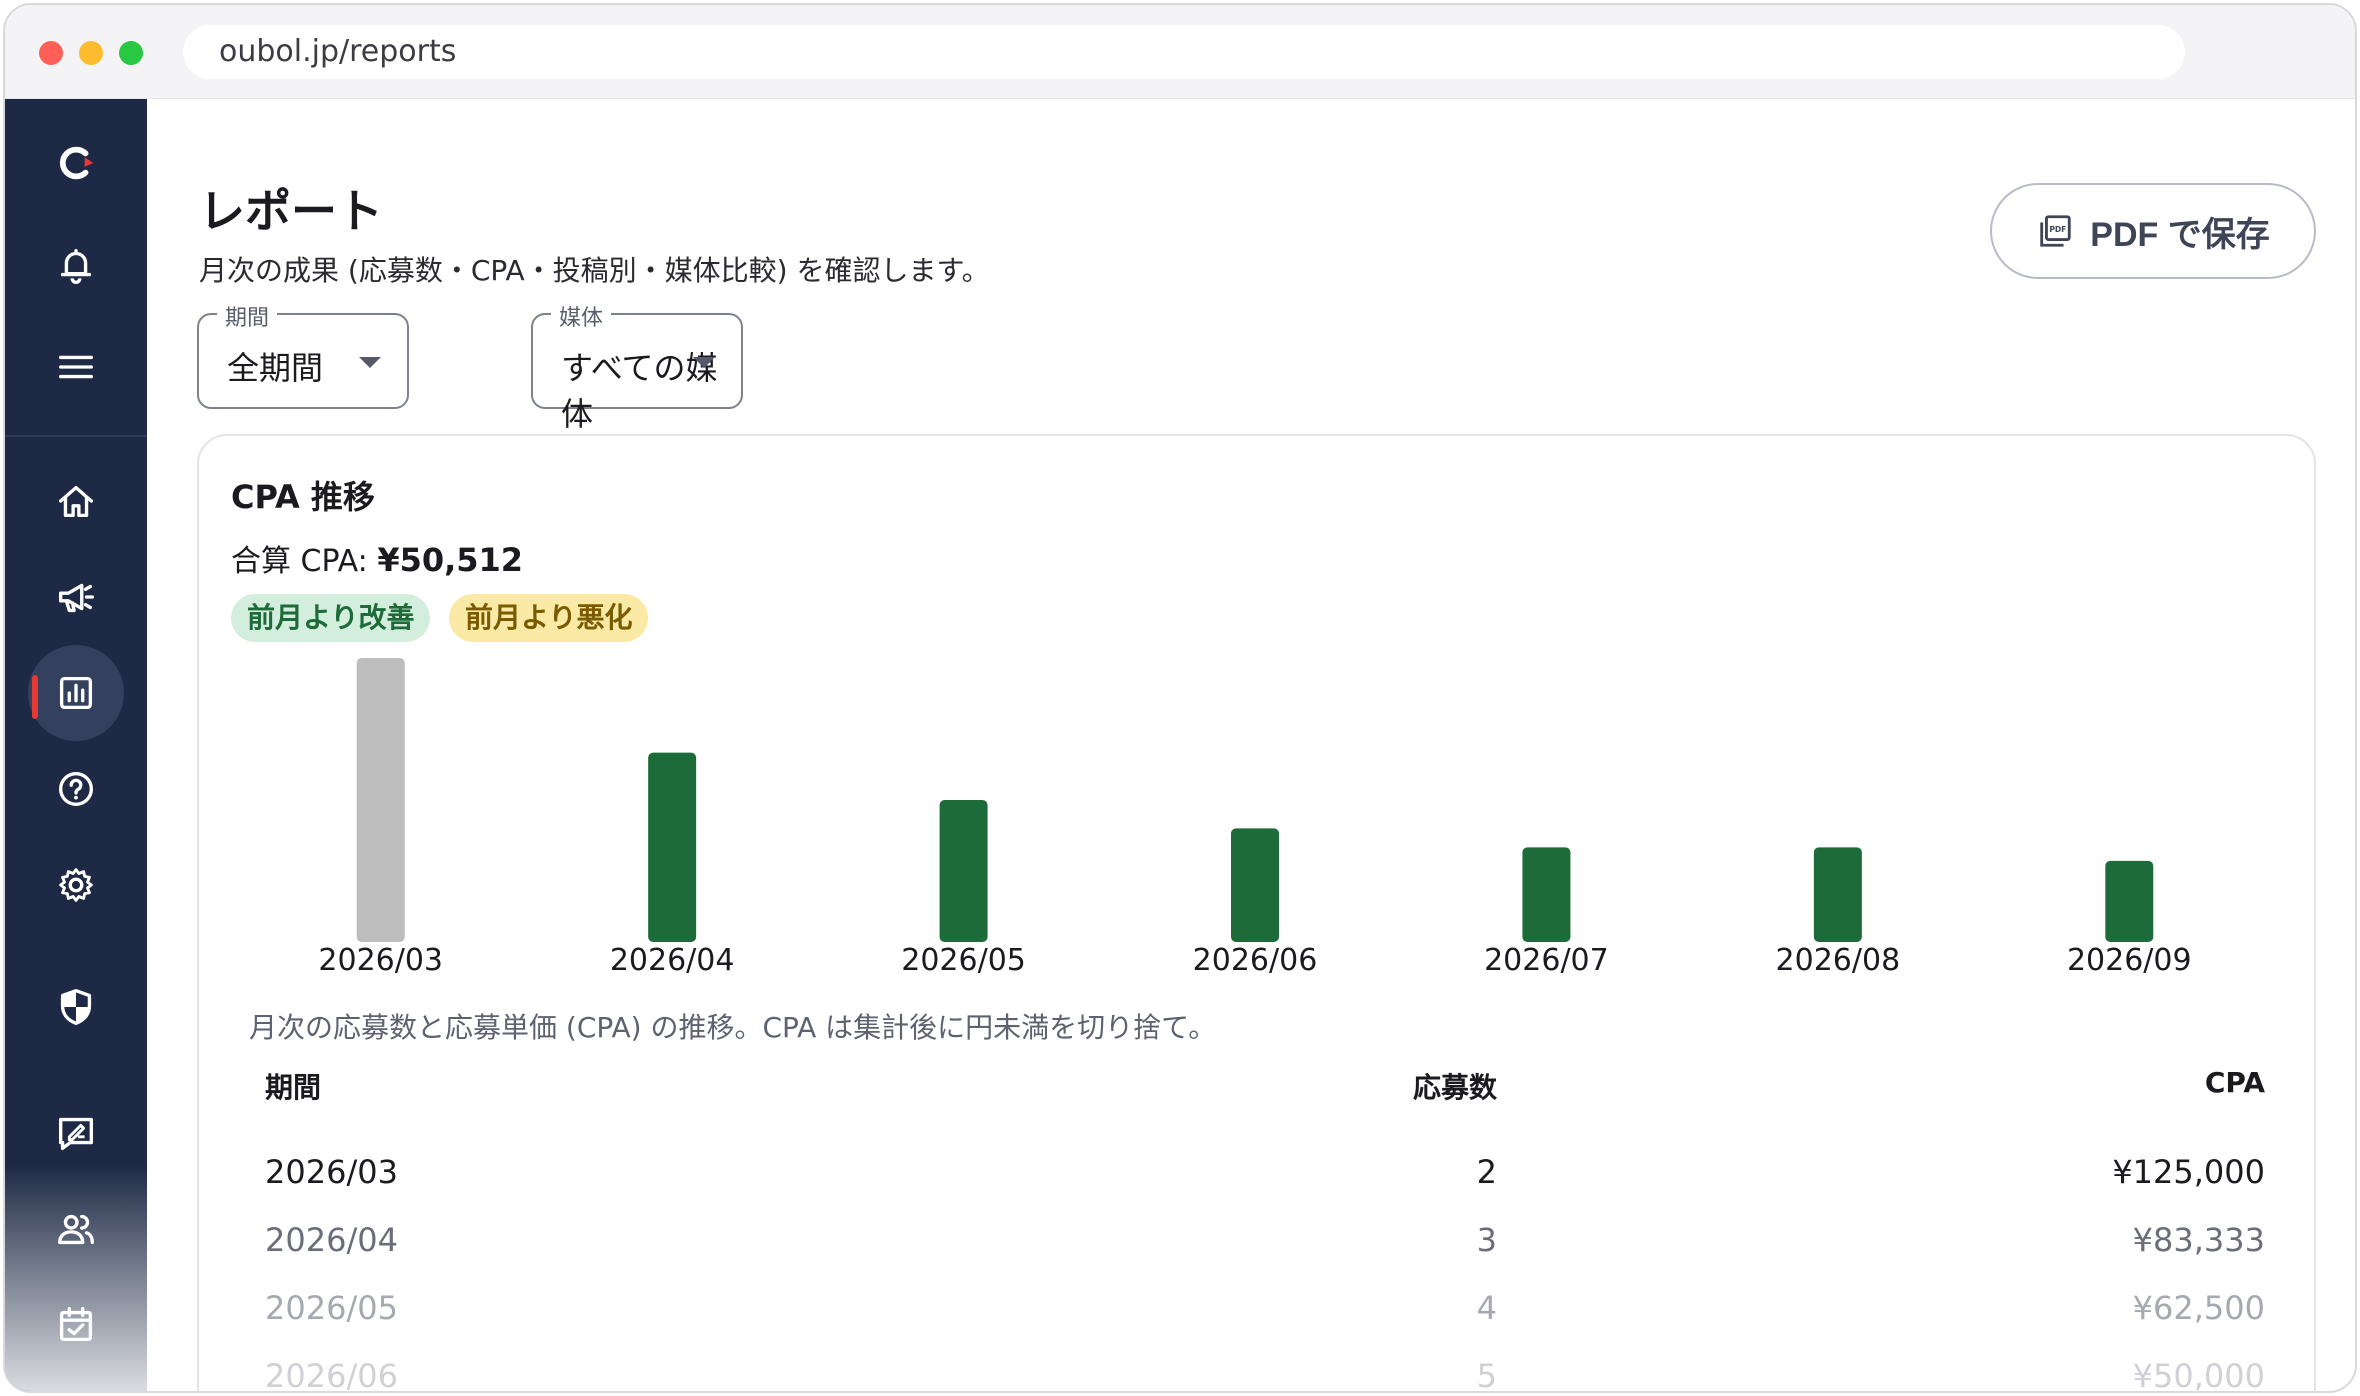 This screenshot has width=2360, height=1396. What do you see at coordinates (1455, 1086) in the screenshot?
I see `header-count: 応募数` at bounding box center [1455, 1086].